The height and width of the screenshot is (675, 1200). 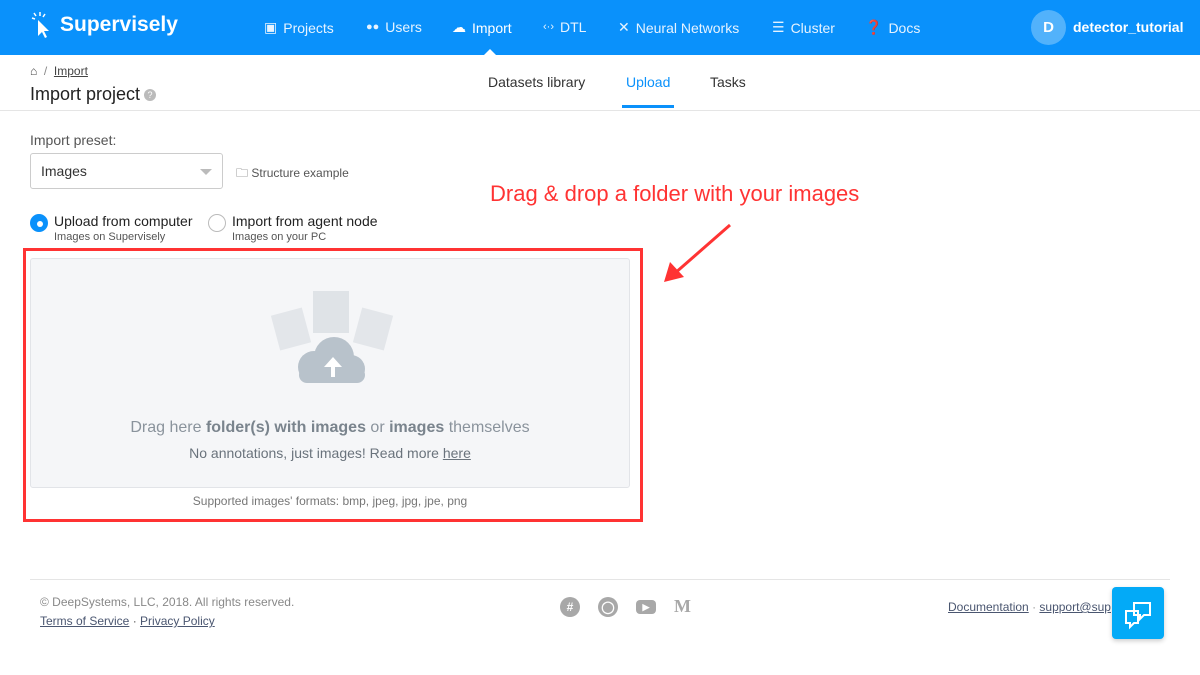 I want to click on network-icon: ✕, so click(x=624, y=27).